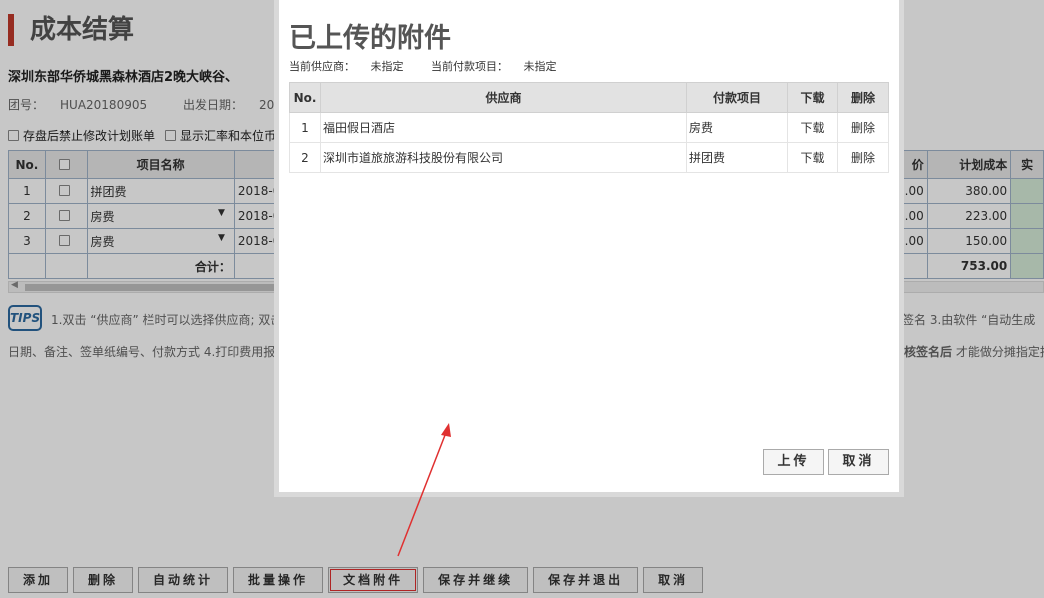 The image size is (1044, 598). Describe the element at coordinates (494, 66) in the screenshot. I see `current-payment-item: 当前付款项目： 未指定` at that location.